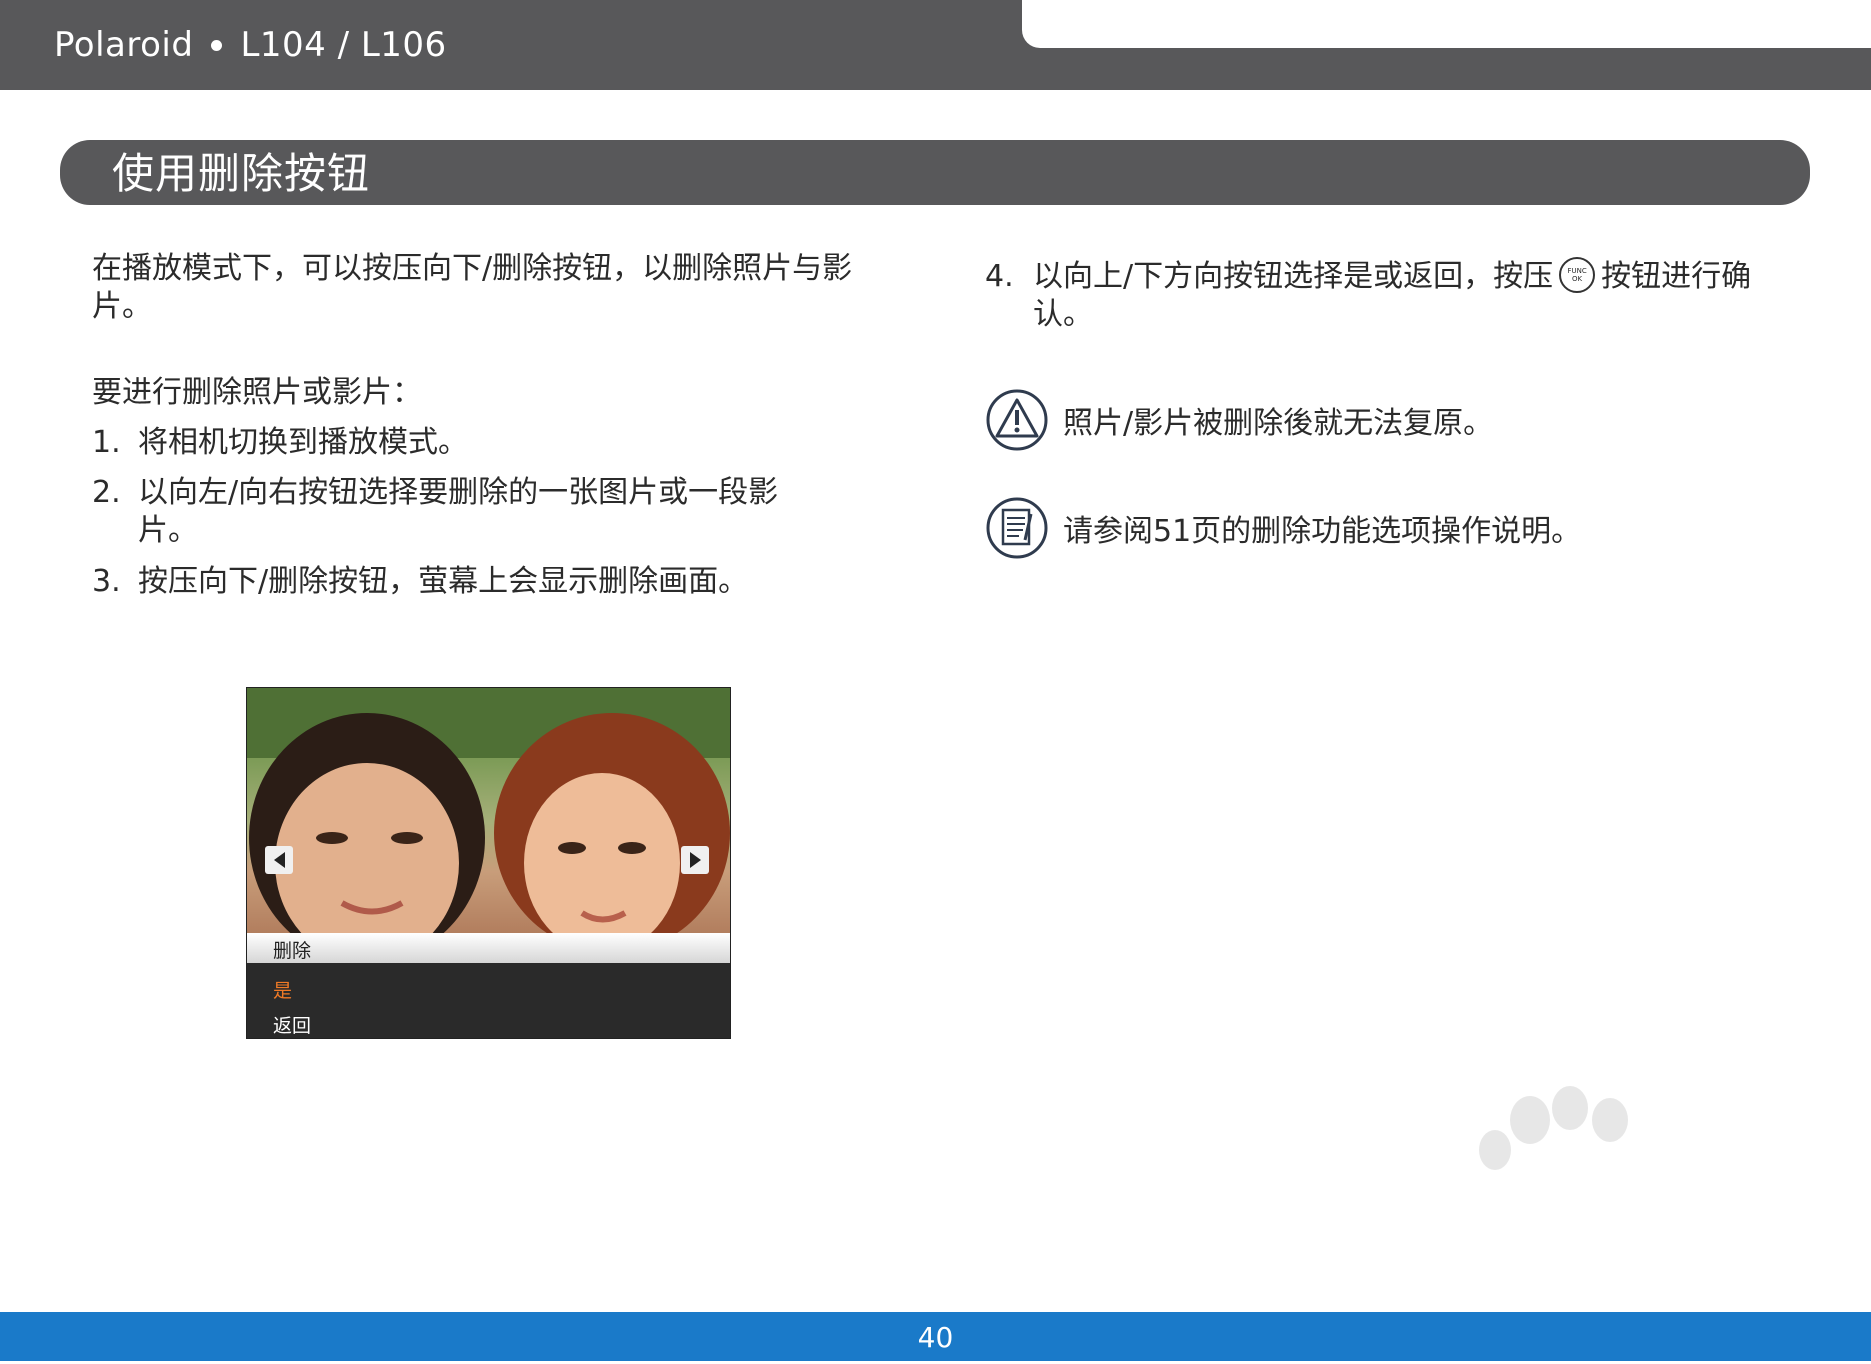  Describe the element at coordinates (1446, 24) in the screenshot. I see `header-tab-cutout` at that location.